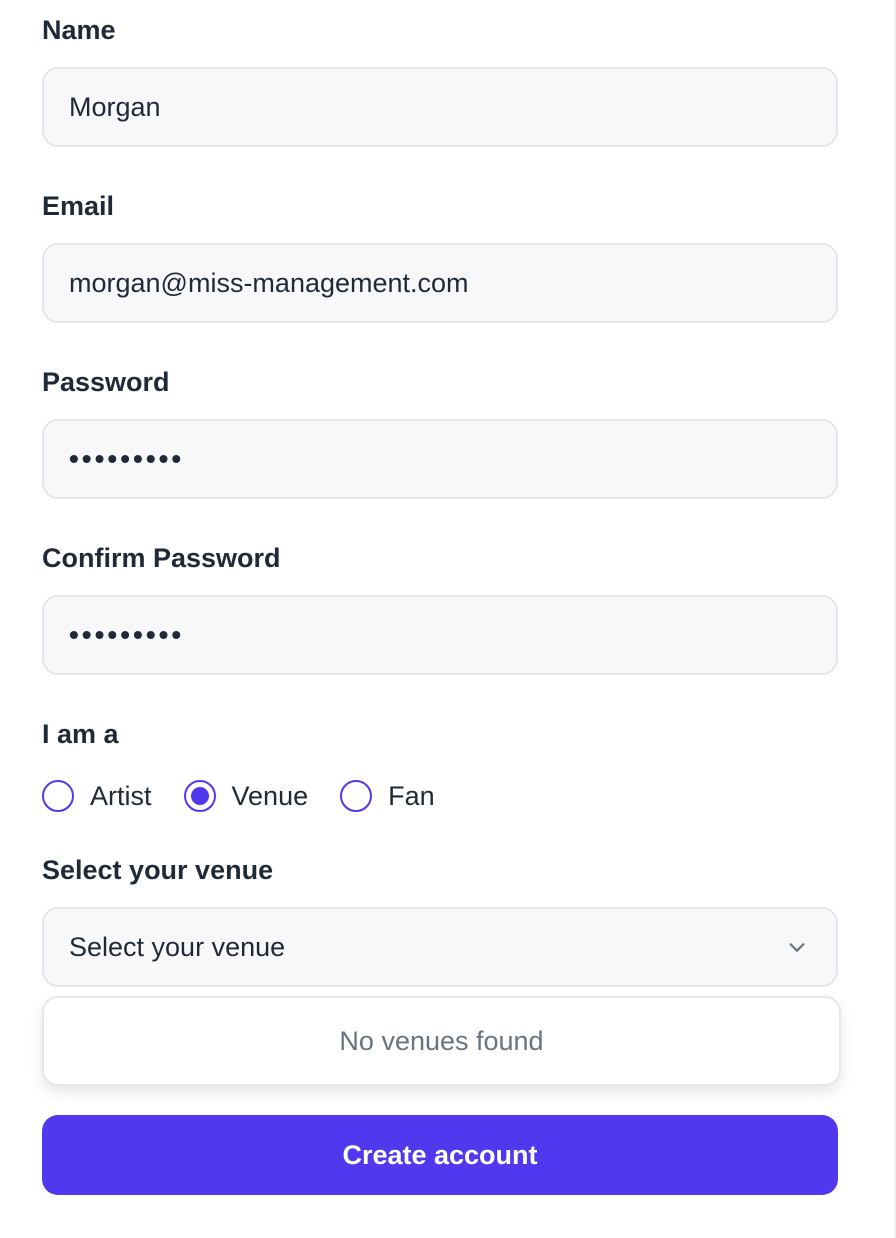  What do you see at coordinates (356, 796) in the screenshot?
I see `radio-fan` at bounding box center [356, 796].